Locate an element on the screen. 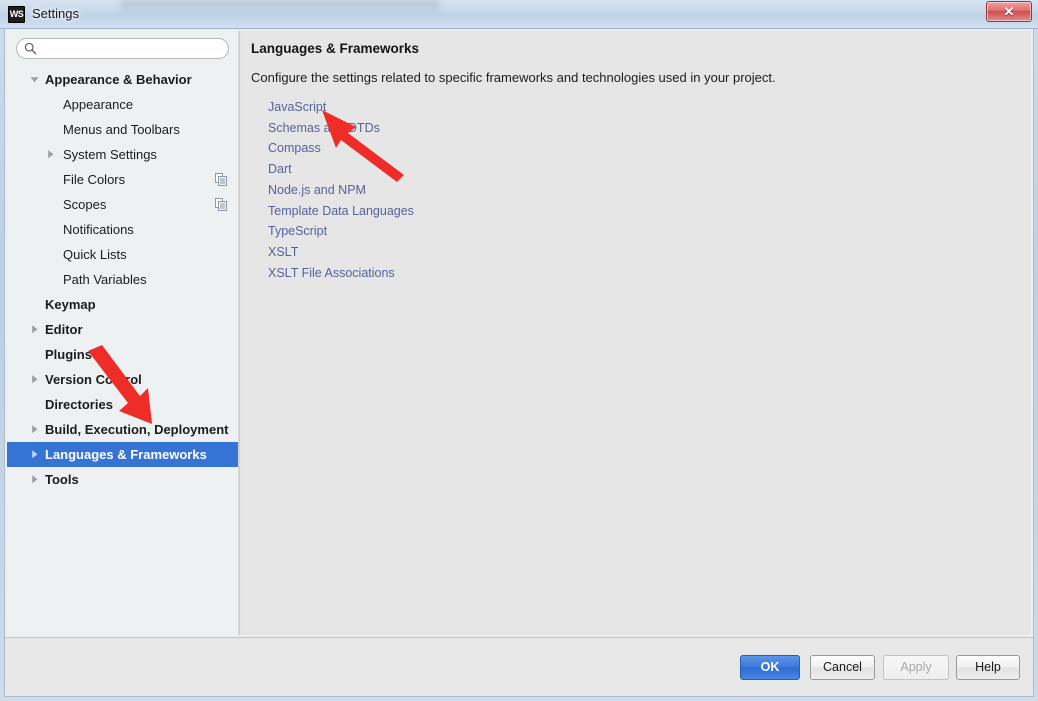  sidebar-item-label: Directories is located at coordinates (79, 404).